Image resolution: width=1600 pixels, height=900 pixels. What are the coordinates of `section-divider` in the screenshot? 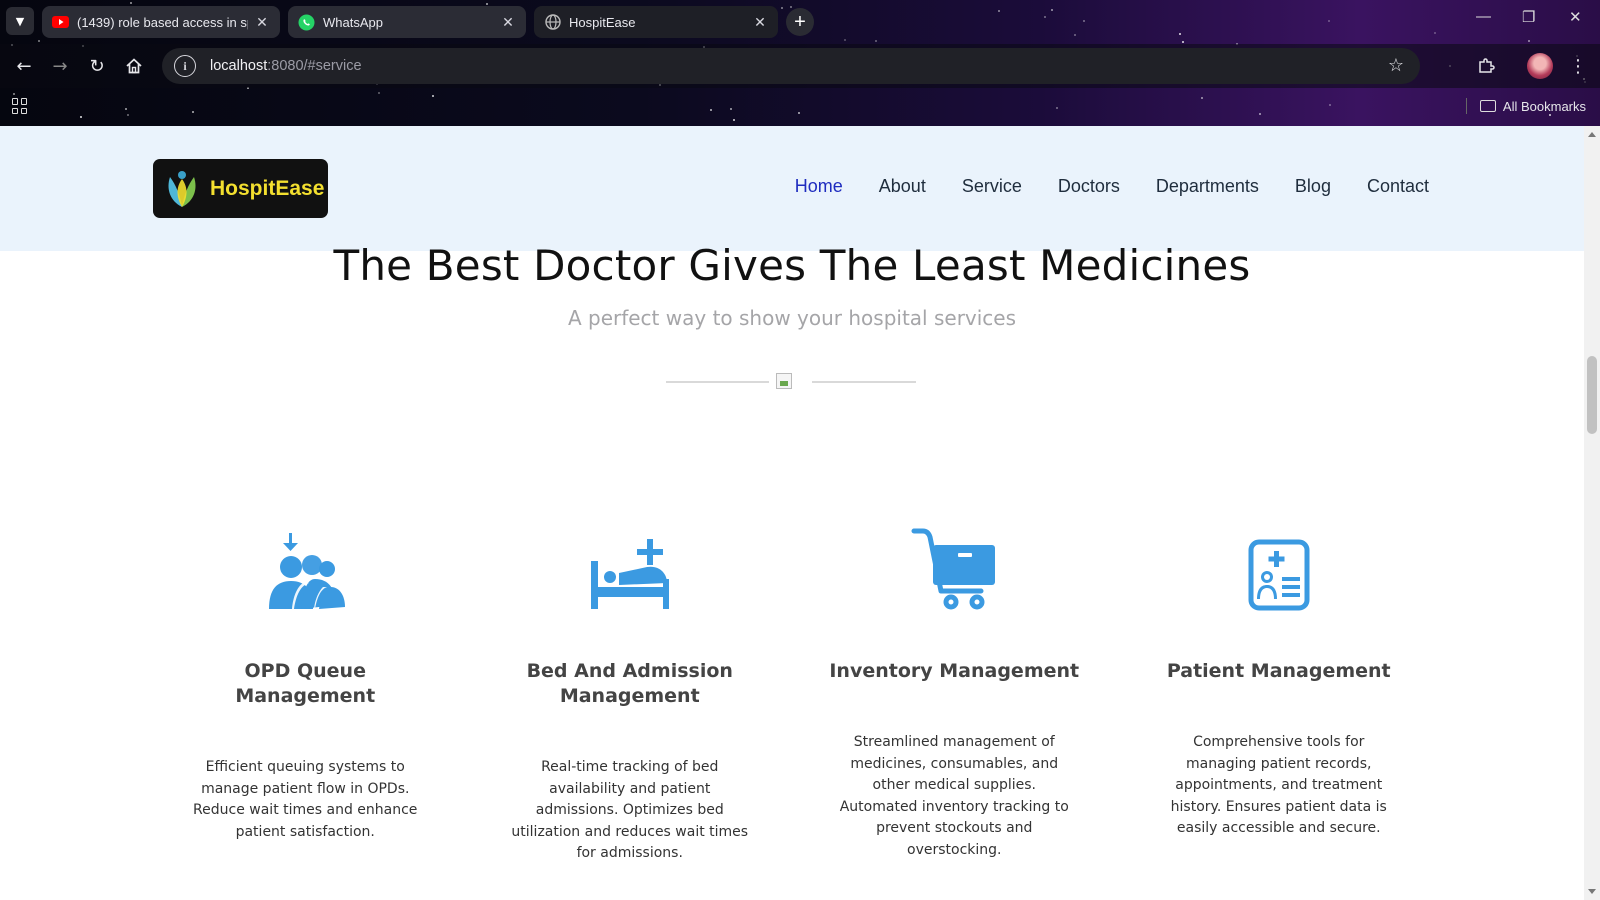 It's located at (792, 382).